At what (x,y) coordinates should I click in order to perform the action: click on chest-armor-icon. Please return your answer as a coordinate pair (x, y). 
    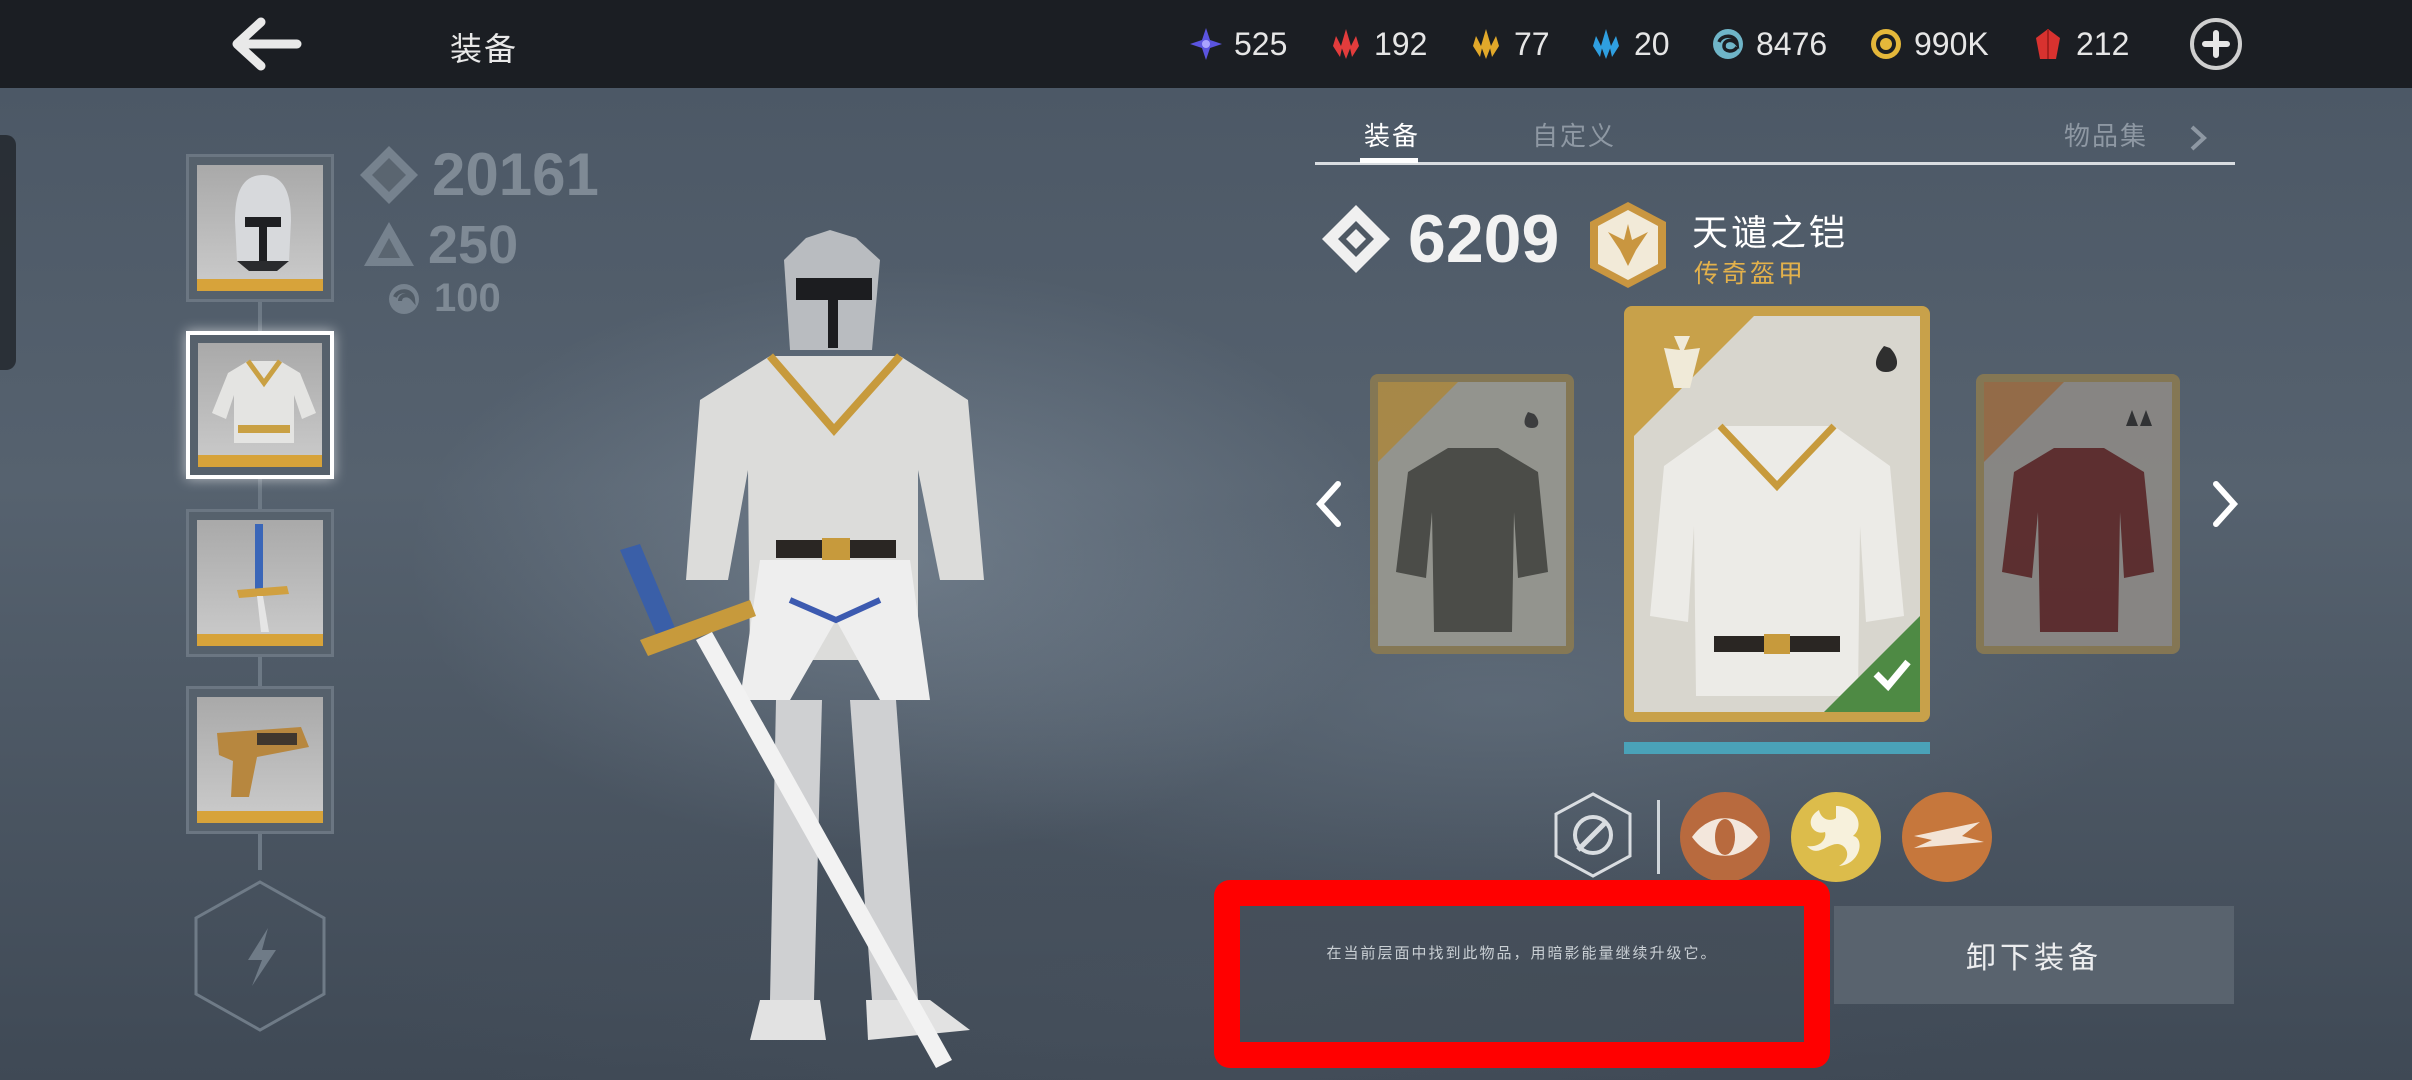
    Looking at the image, I should click on (264, 401).